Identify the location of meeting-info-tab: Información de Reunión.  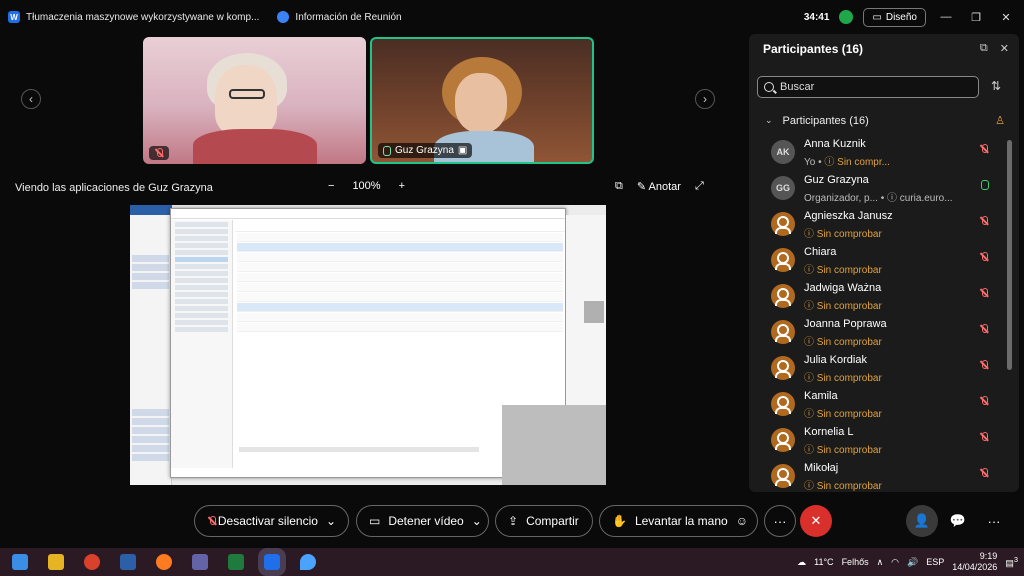
(339, 17).